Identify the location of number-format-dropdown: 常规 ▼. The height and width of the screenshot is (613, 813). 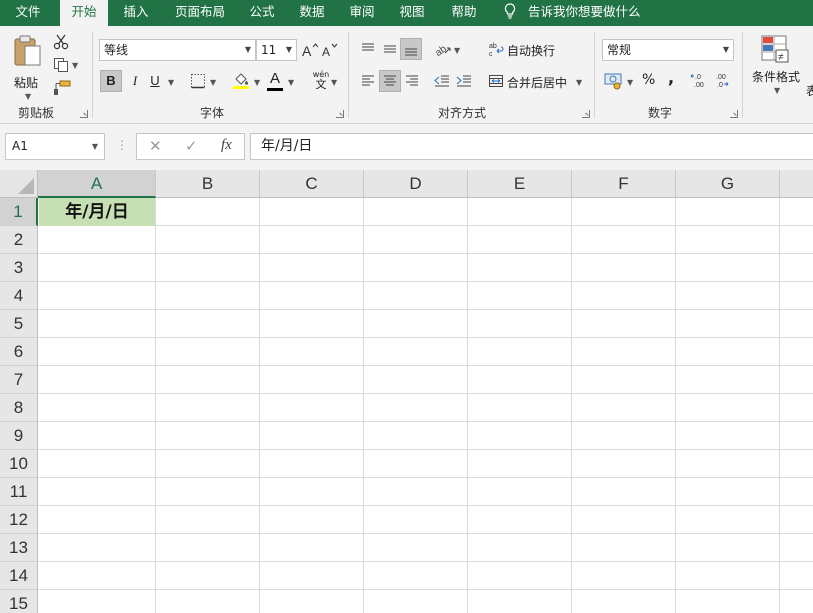
(668, 50).